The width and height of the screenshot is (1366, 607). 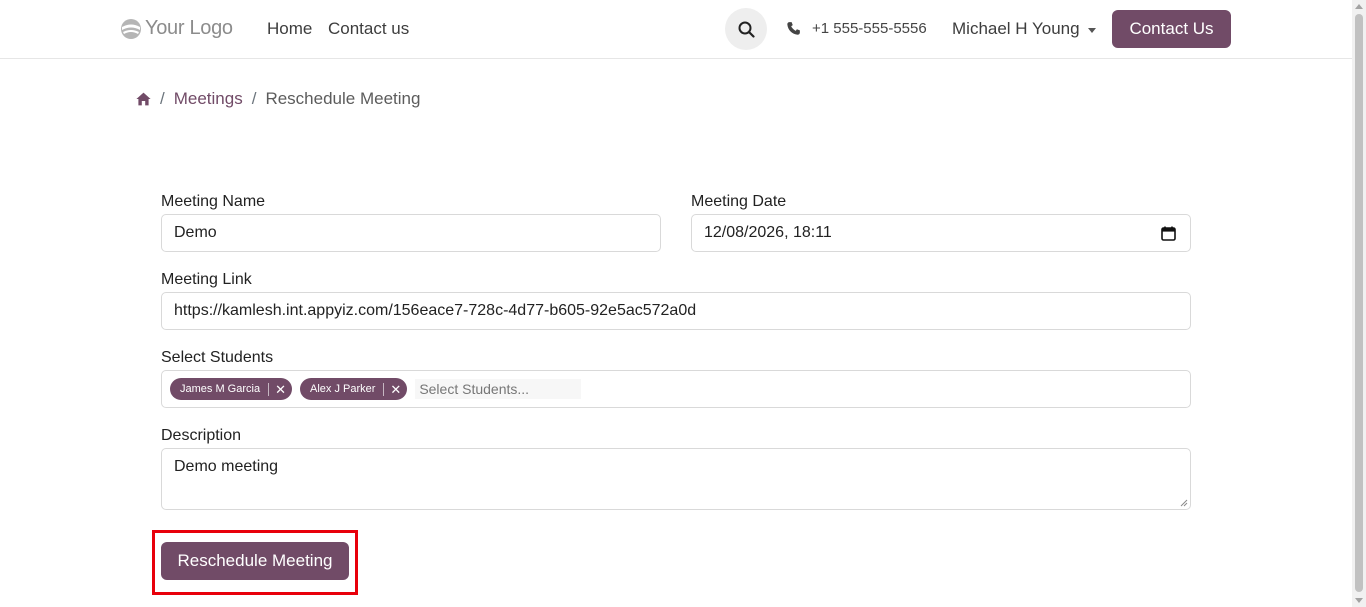 I want to click on students-multiselect: James M Garcia ✕ Alex J Parker ✕, so click(x=676, y=389).